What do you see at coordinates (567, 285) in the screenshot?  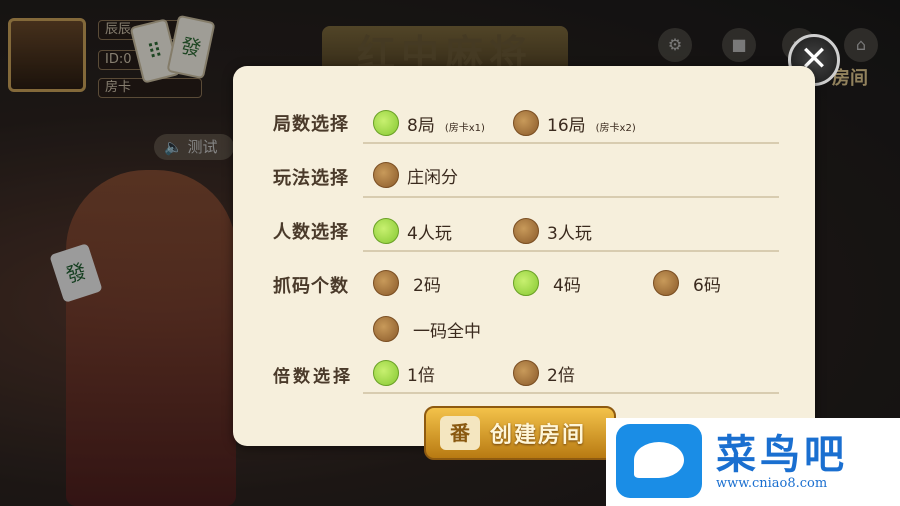 I see `option-label: 4码` at bounding box center [567, 285].